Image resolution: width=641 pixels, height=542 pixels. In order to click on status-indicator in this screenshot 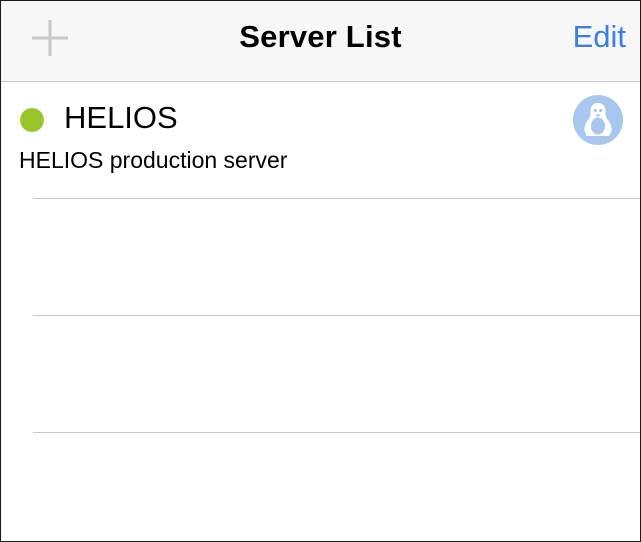, I will do `click(32, 120)`.